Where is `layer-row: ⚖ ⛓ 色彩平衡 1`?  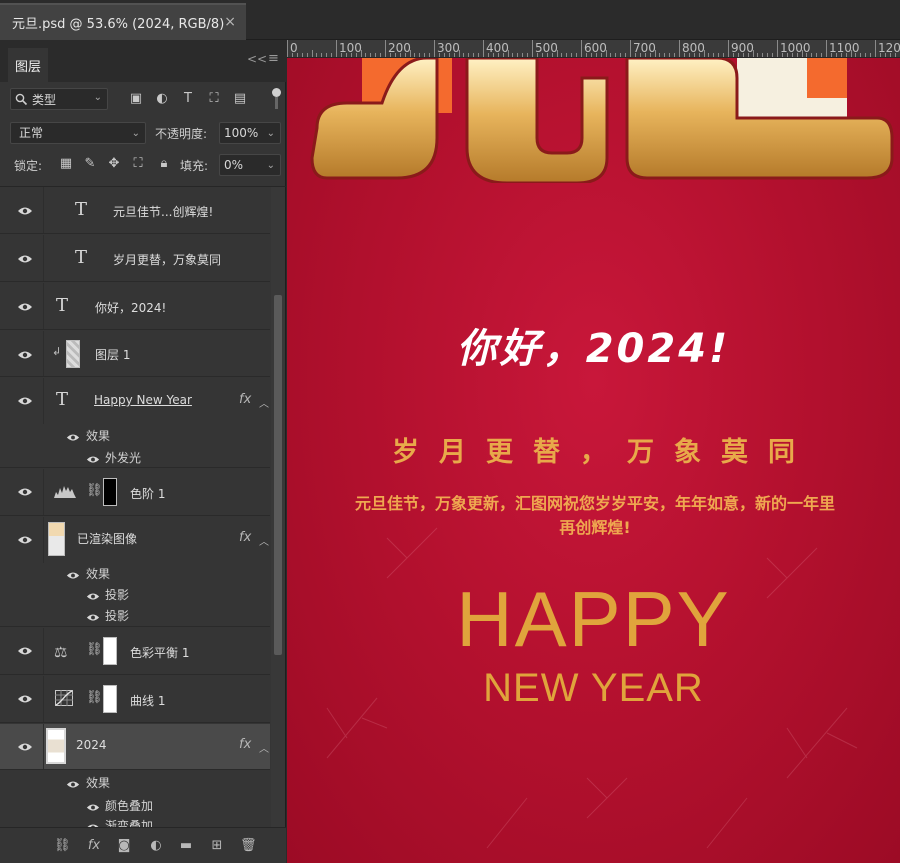
layer-row: ⚖ ⛓ 色彩平衡 1 is located at coordinates (135, 651).